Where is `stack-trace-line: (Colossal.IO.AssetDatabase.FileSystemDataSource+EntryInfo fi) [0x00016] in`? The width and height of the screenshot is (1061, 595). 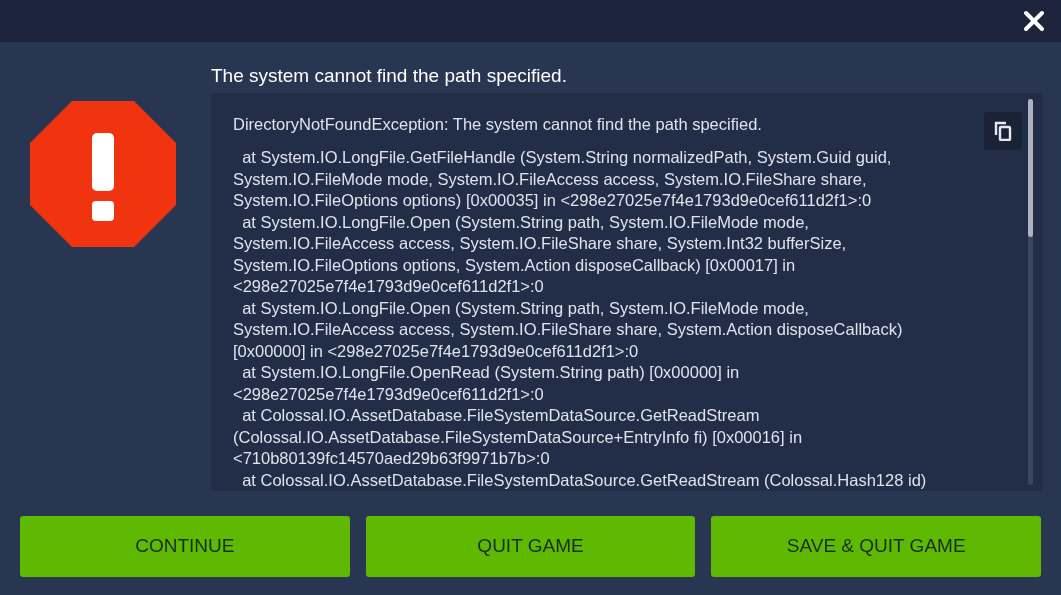 stack-trace-line: (Colossal.IO.AssetDatabase.FileSystemDataSource+EntryInfo fi) [0x00016] in is located at coordinates (518, 437).